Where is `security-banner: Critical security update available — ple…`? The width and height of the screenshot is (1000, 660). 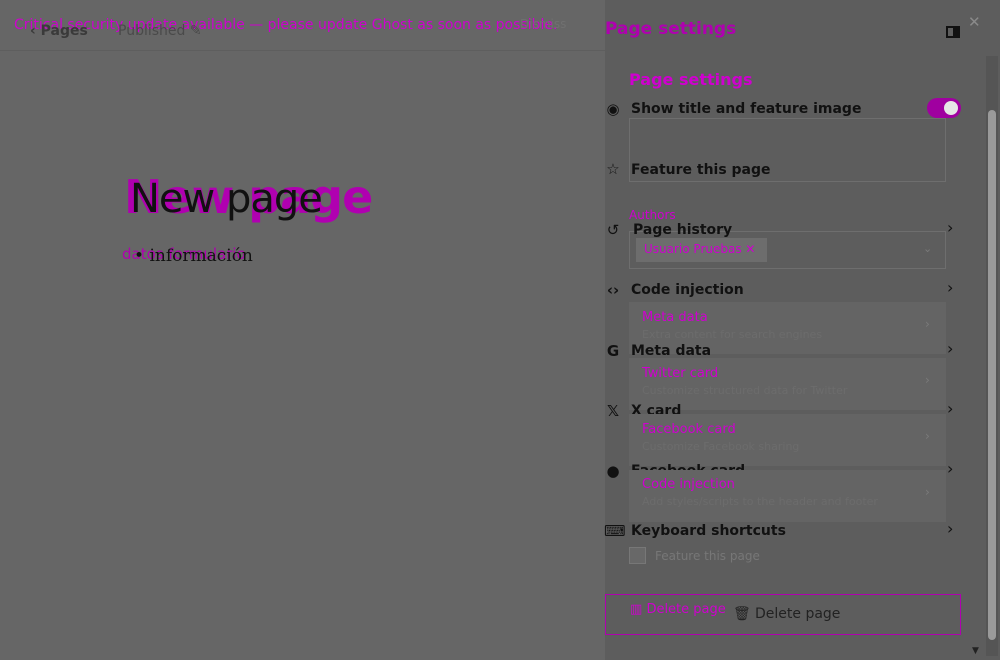
security-banner: Critical security update available — ple… is located at coordinates (285, 25).